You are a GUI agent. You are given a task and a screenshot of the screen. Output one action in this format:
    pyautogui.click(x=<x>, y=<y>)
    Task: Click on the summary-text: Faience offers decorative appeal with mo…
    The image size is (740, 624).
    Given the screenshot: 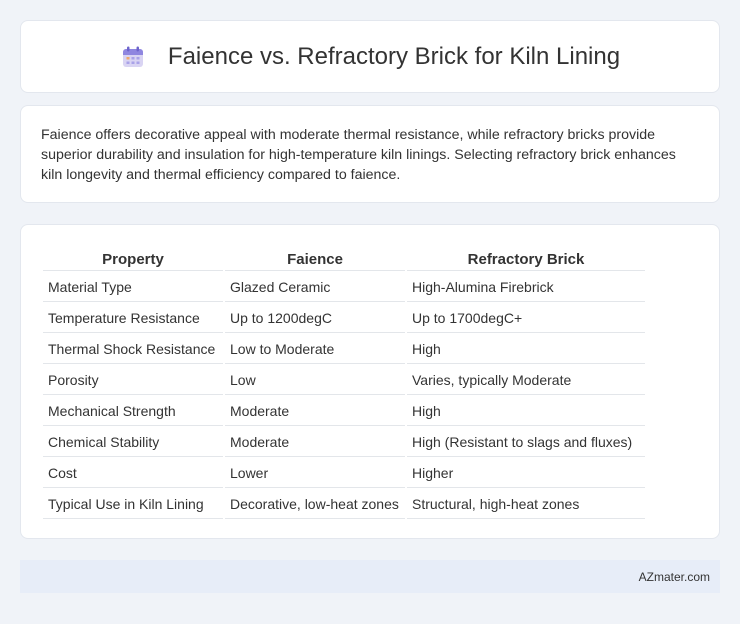 What is the action you would take?
    pyautogui.click(x=358, y=155)
    